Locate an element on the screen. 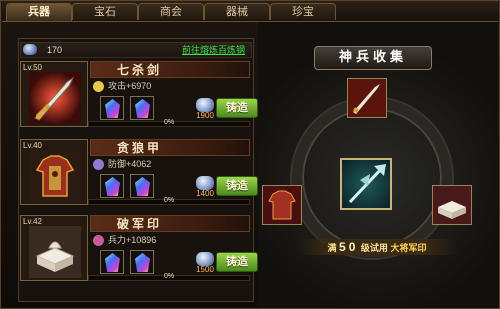 This screenshot has height=309, width=500. item-name-bar: 贪狼甲 is located at coordinates (170, 147).